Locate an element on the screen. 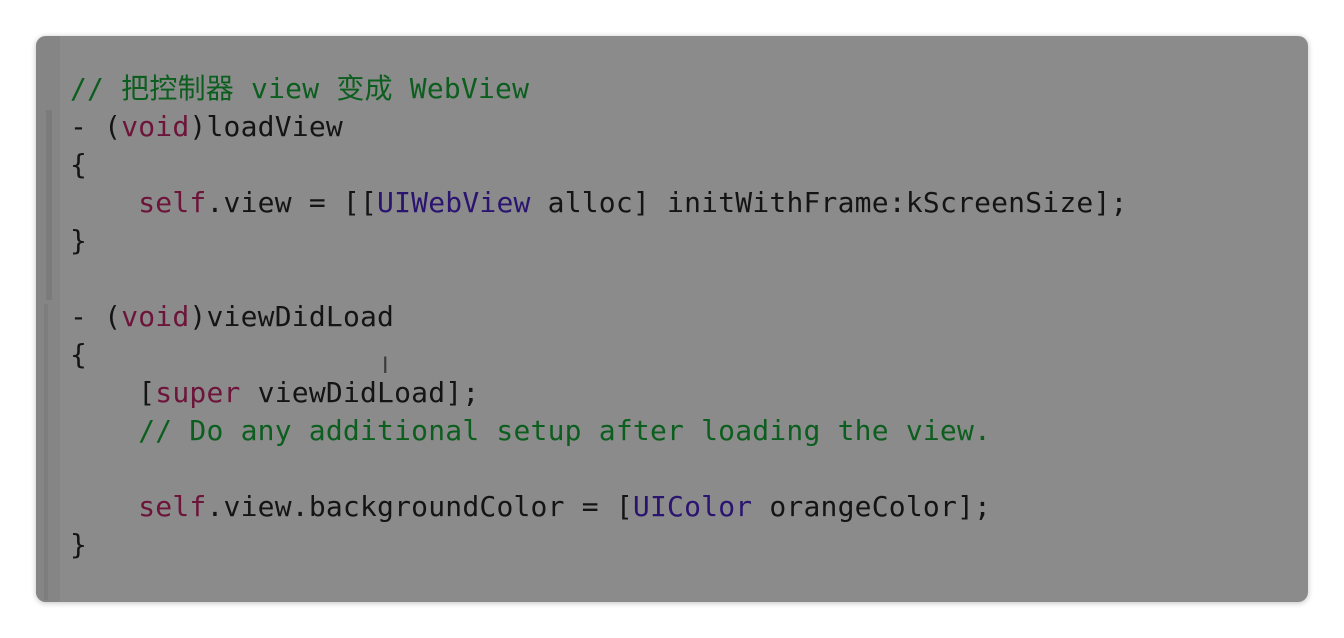  code-token-plain: alloc] initWithFrame:kScreenSize]; is located at coordinates (829, 202).